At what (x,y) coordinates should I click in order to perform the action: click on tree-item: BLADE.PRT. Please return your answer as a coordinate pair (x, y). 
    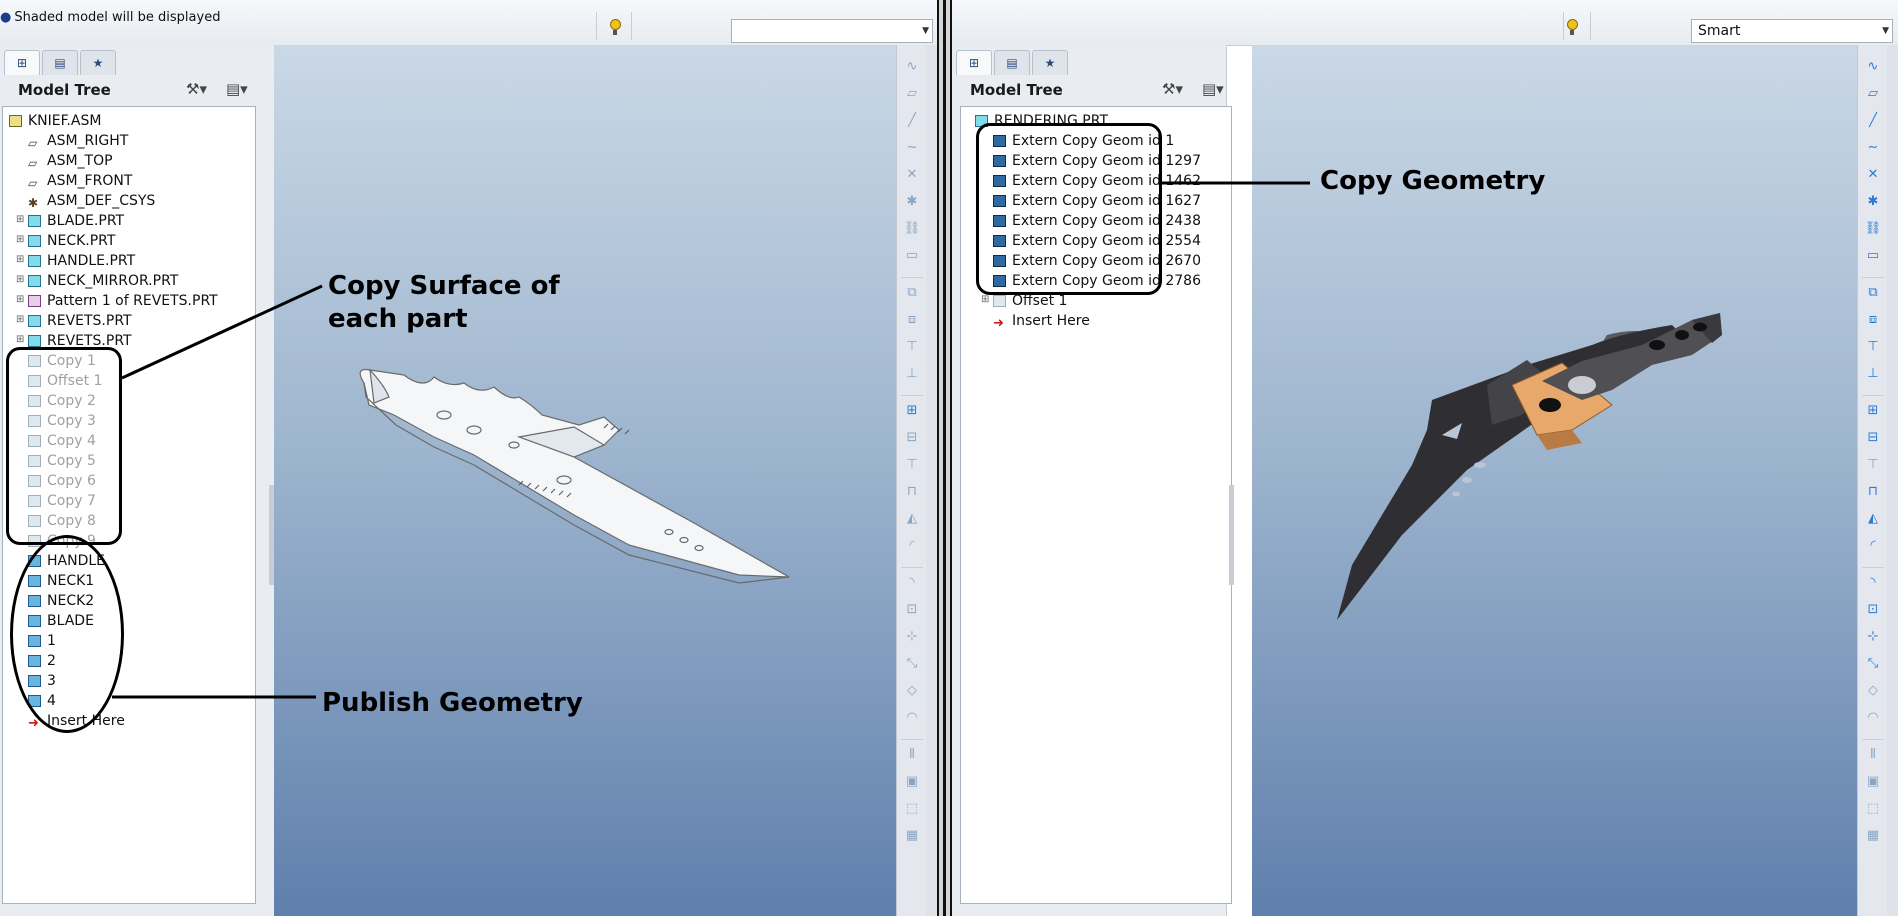
    Looking at the image, I should click on (76, 221).